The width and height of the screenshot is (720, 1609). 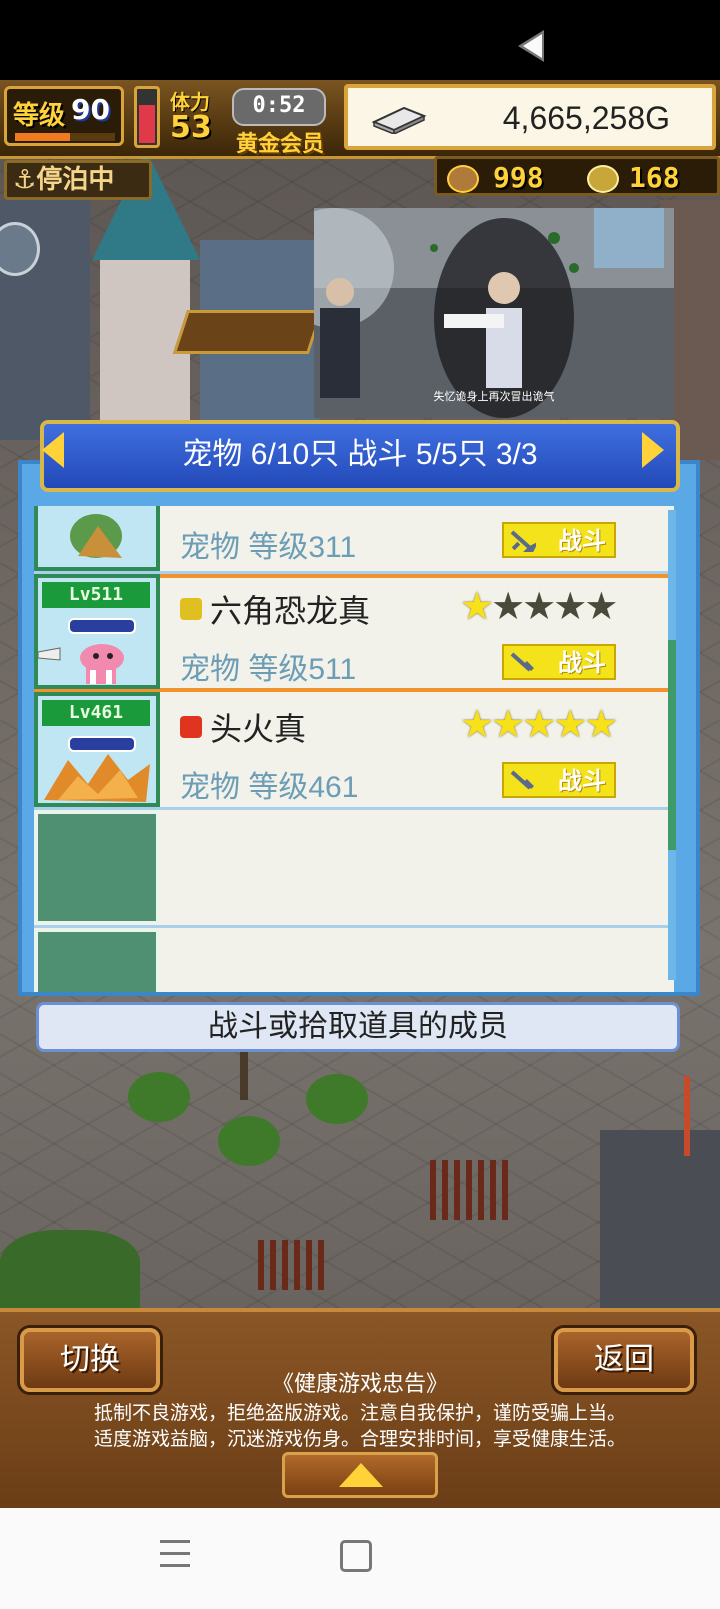 I want to click on element-icon, so click(x=191, y=609).